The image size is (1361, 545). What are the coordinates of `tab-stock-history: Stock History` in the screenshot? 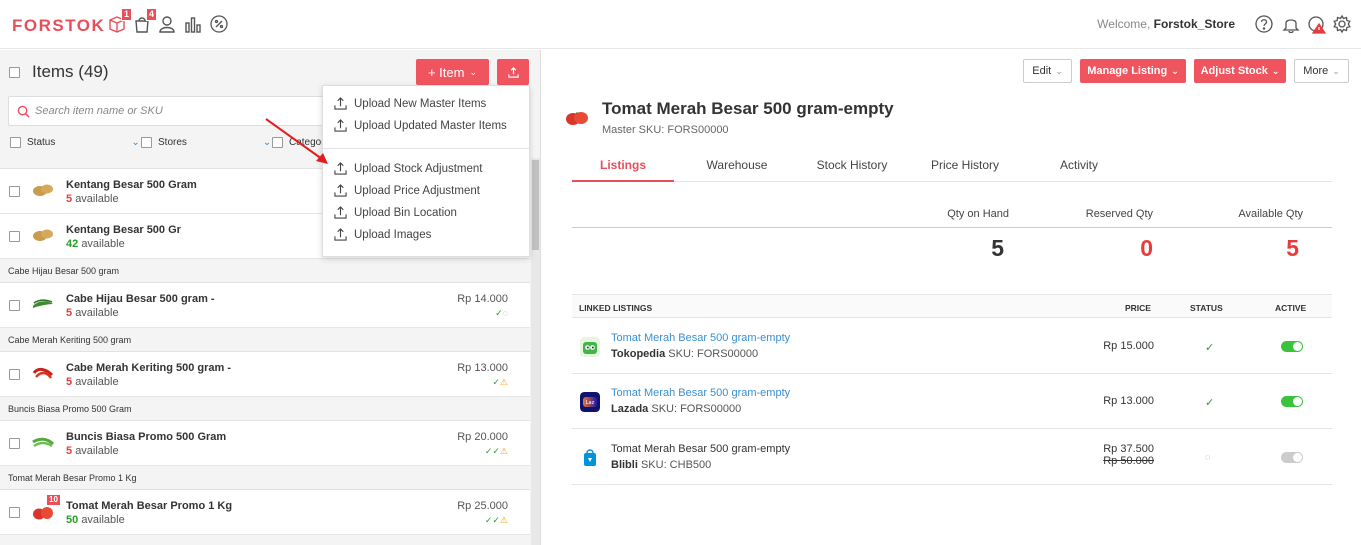 It's located at (852, 165).